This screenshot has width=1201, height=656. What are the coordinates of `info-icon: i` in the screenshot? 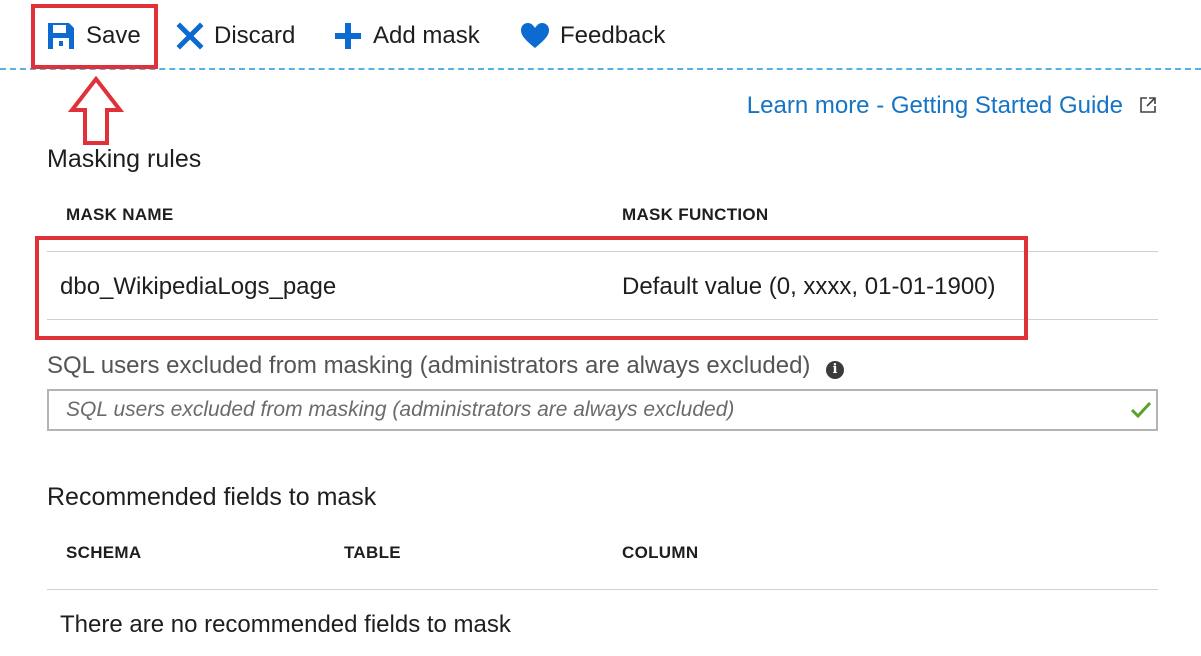 It's located at (835, 370).